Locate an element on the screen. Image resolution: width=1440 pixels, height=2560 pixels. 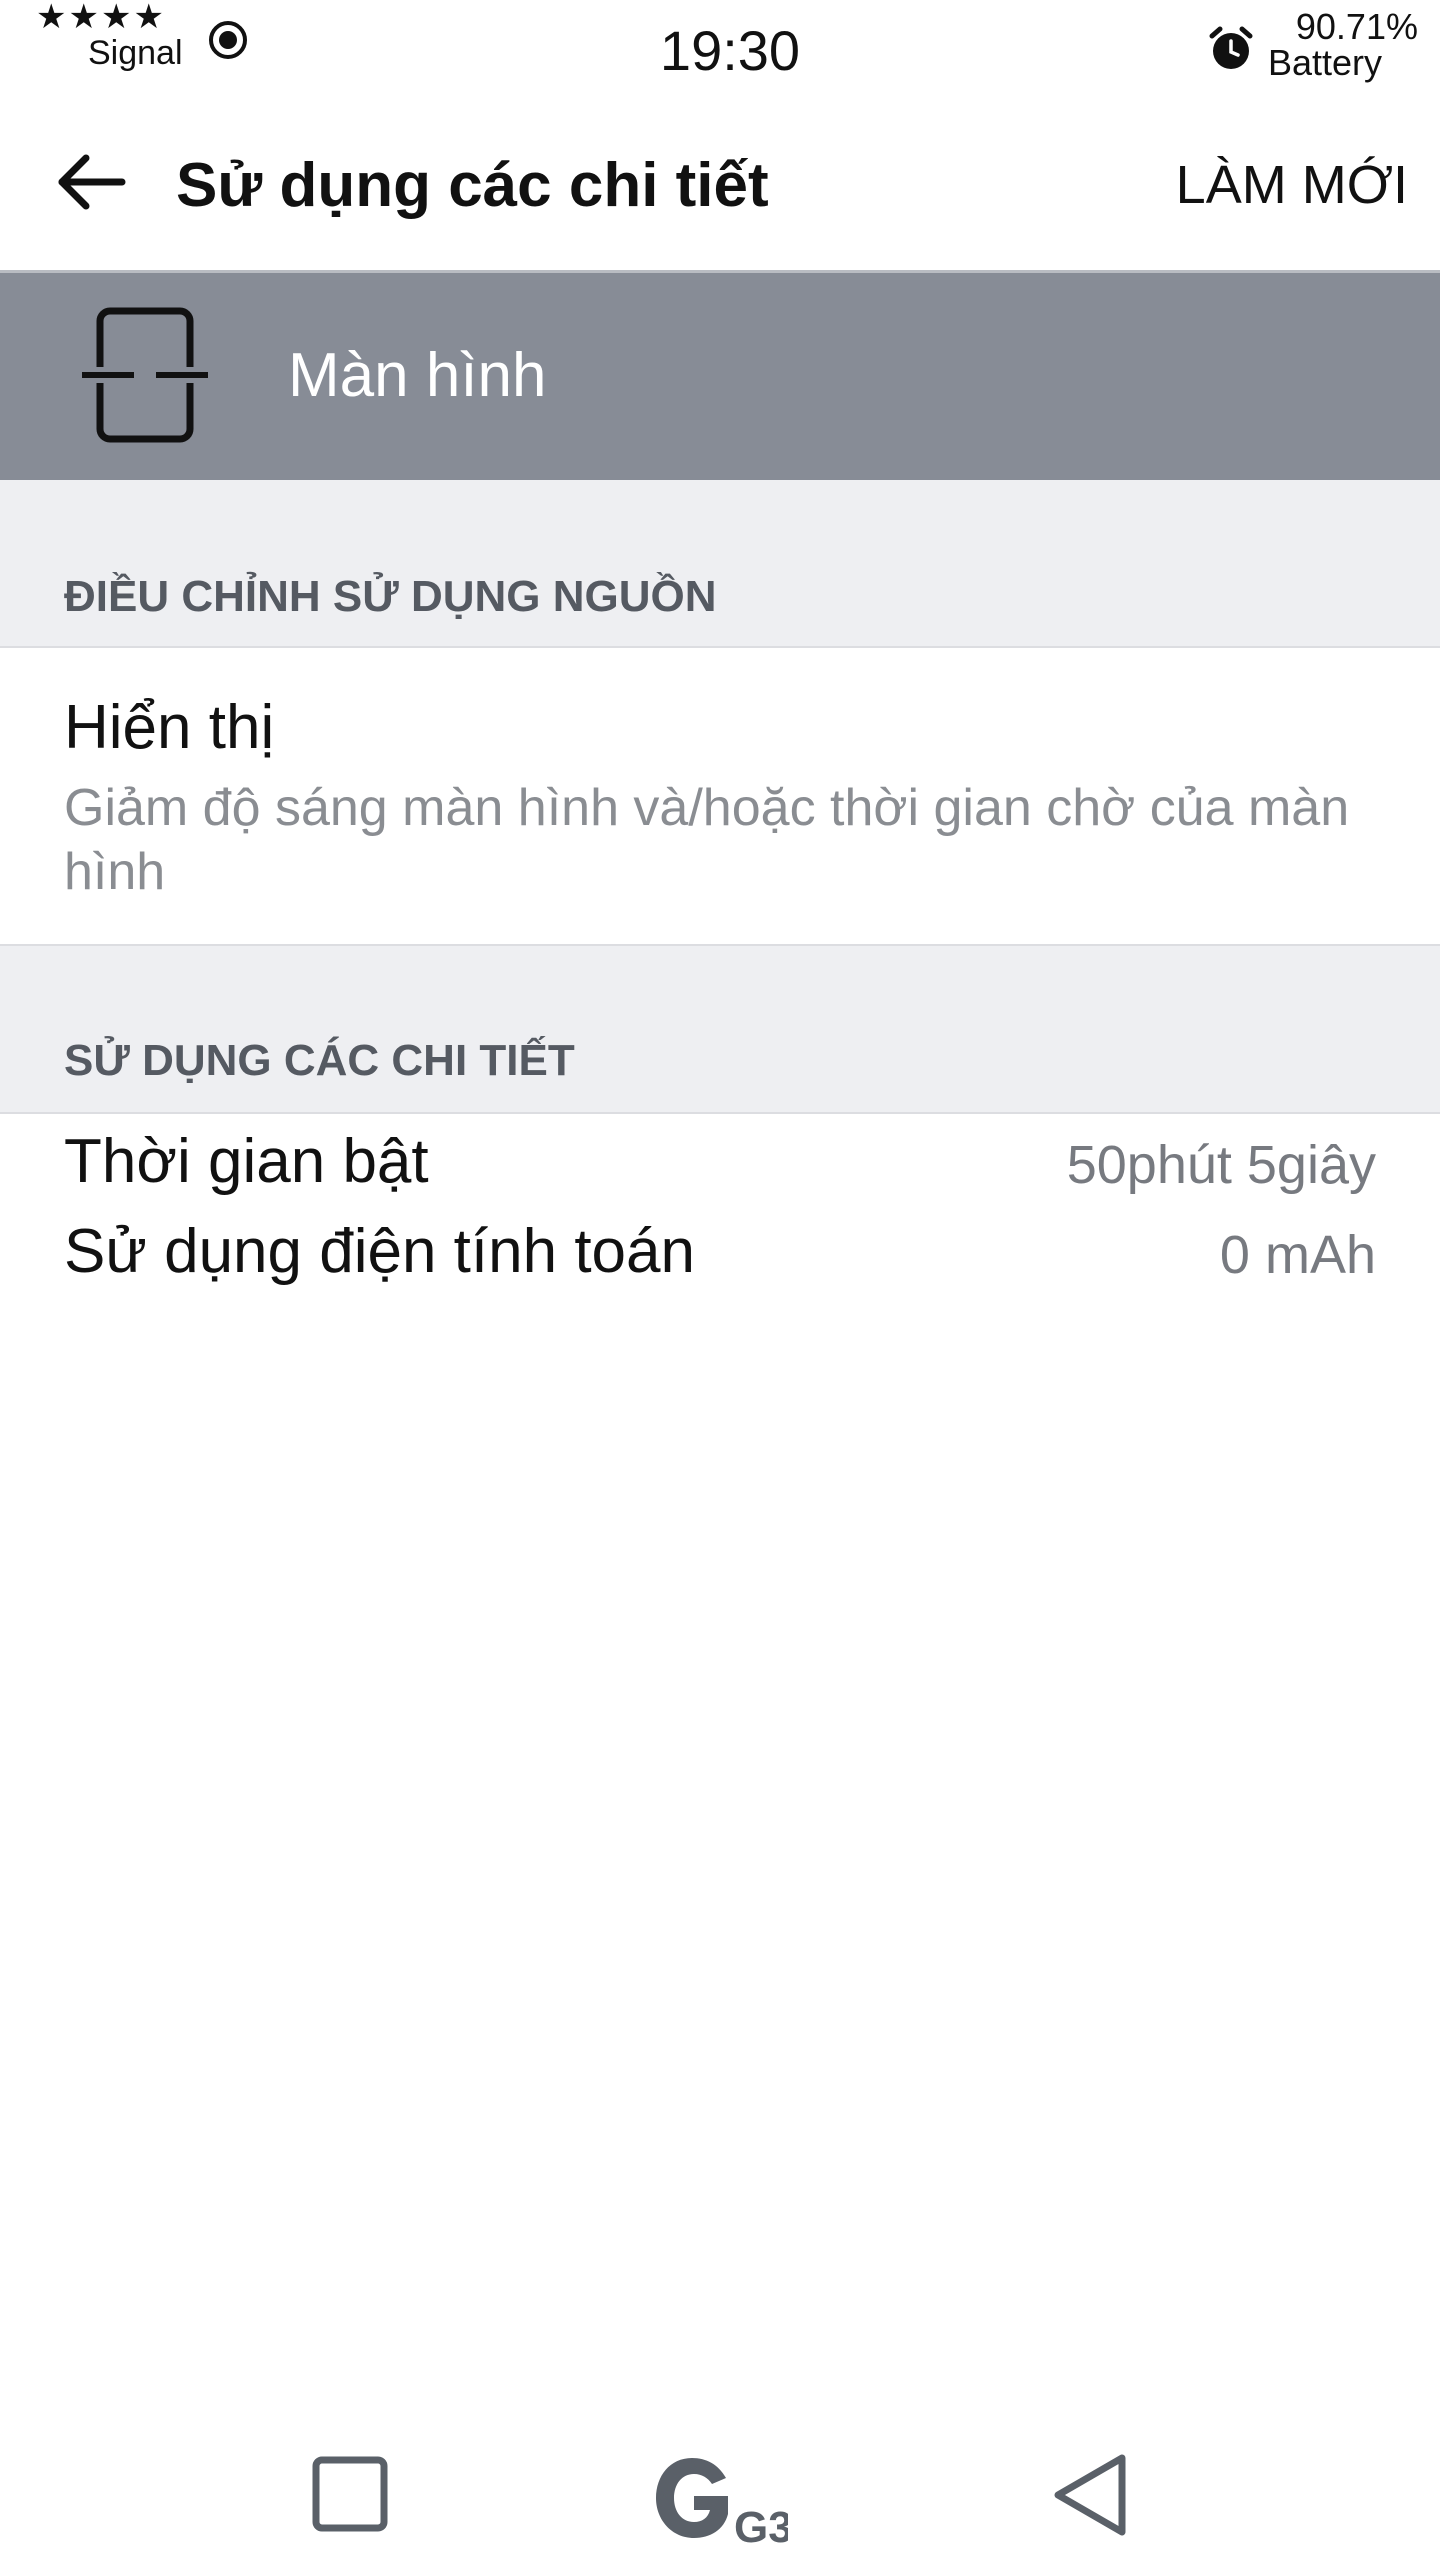
page-title: Sử dụng các chi tiết is located at coordinates (472, 185).